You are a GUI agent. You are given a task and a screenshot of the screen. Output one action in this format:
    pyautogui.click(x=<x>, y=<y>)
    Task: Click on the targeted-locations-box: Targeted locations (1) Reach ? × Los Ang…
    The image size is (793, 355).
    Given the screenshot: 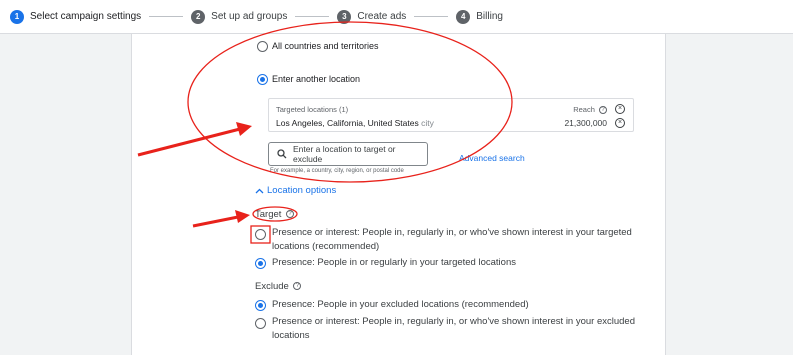 What is the action you would take?
    pyautogui.click(x=451, y=115)
    